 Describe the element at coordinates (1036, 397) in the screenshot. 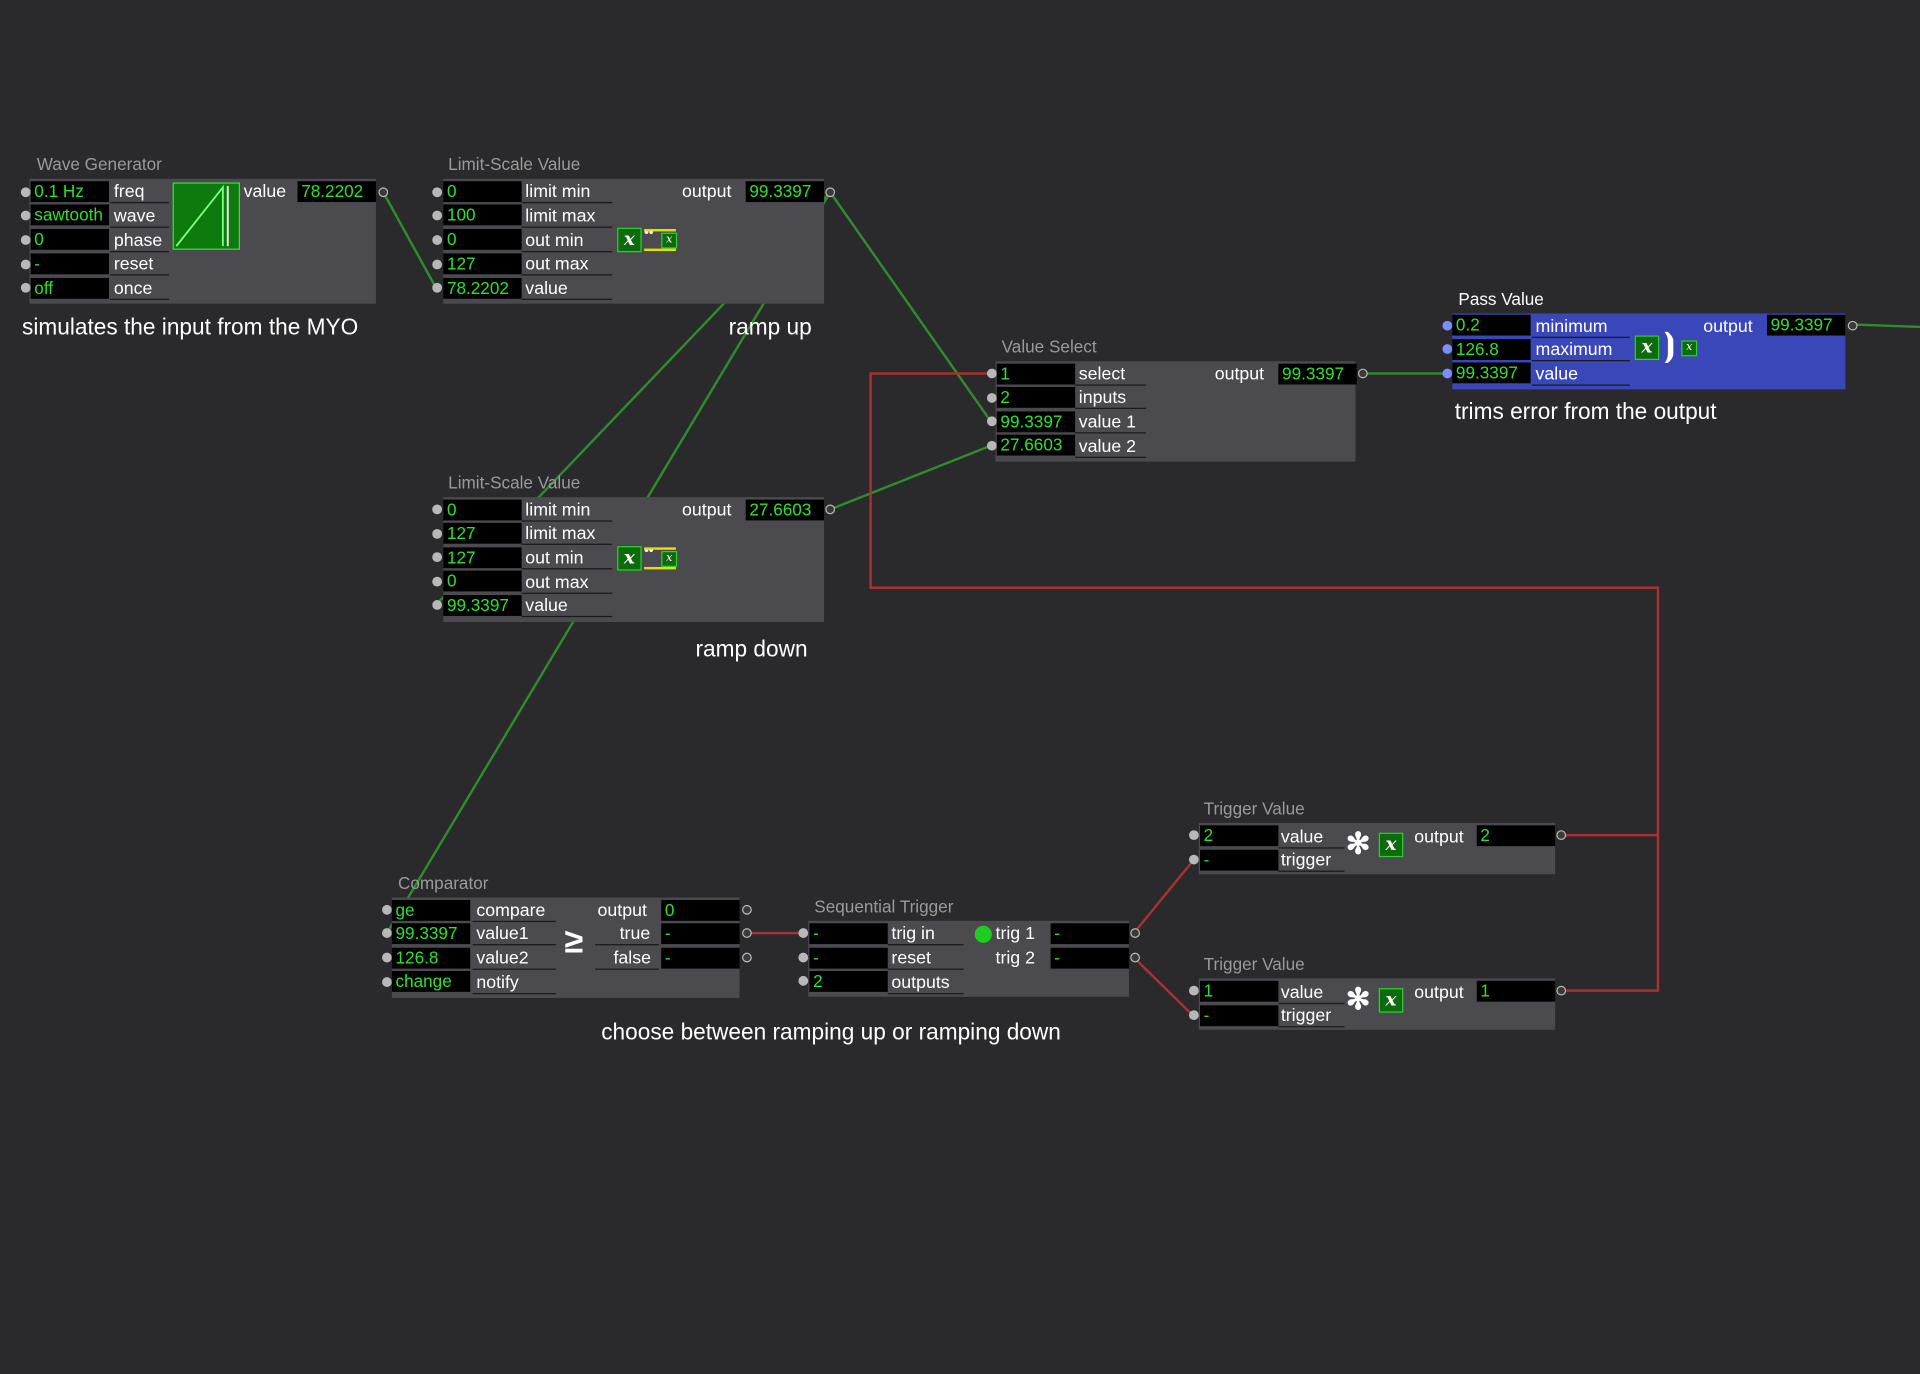

I see `inputs-value: 2` at that location.